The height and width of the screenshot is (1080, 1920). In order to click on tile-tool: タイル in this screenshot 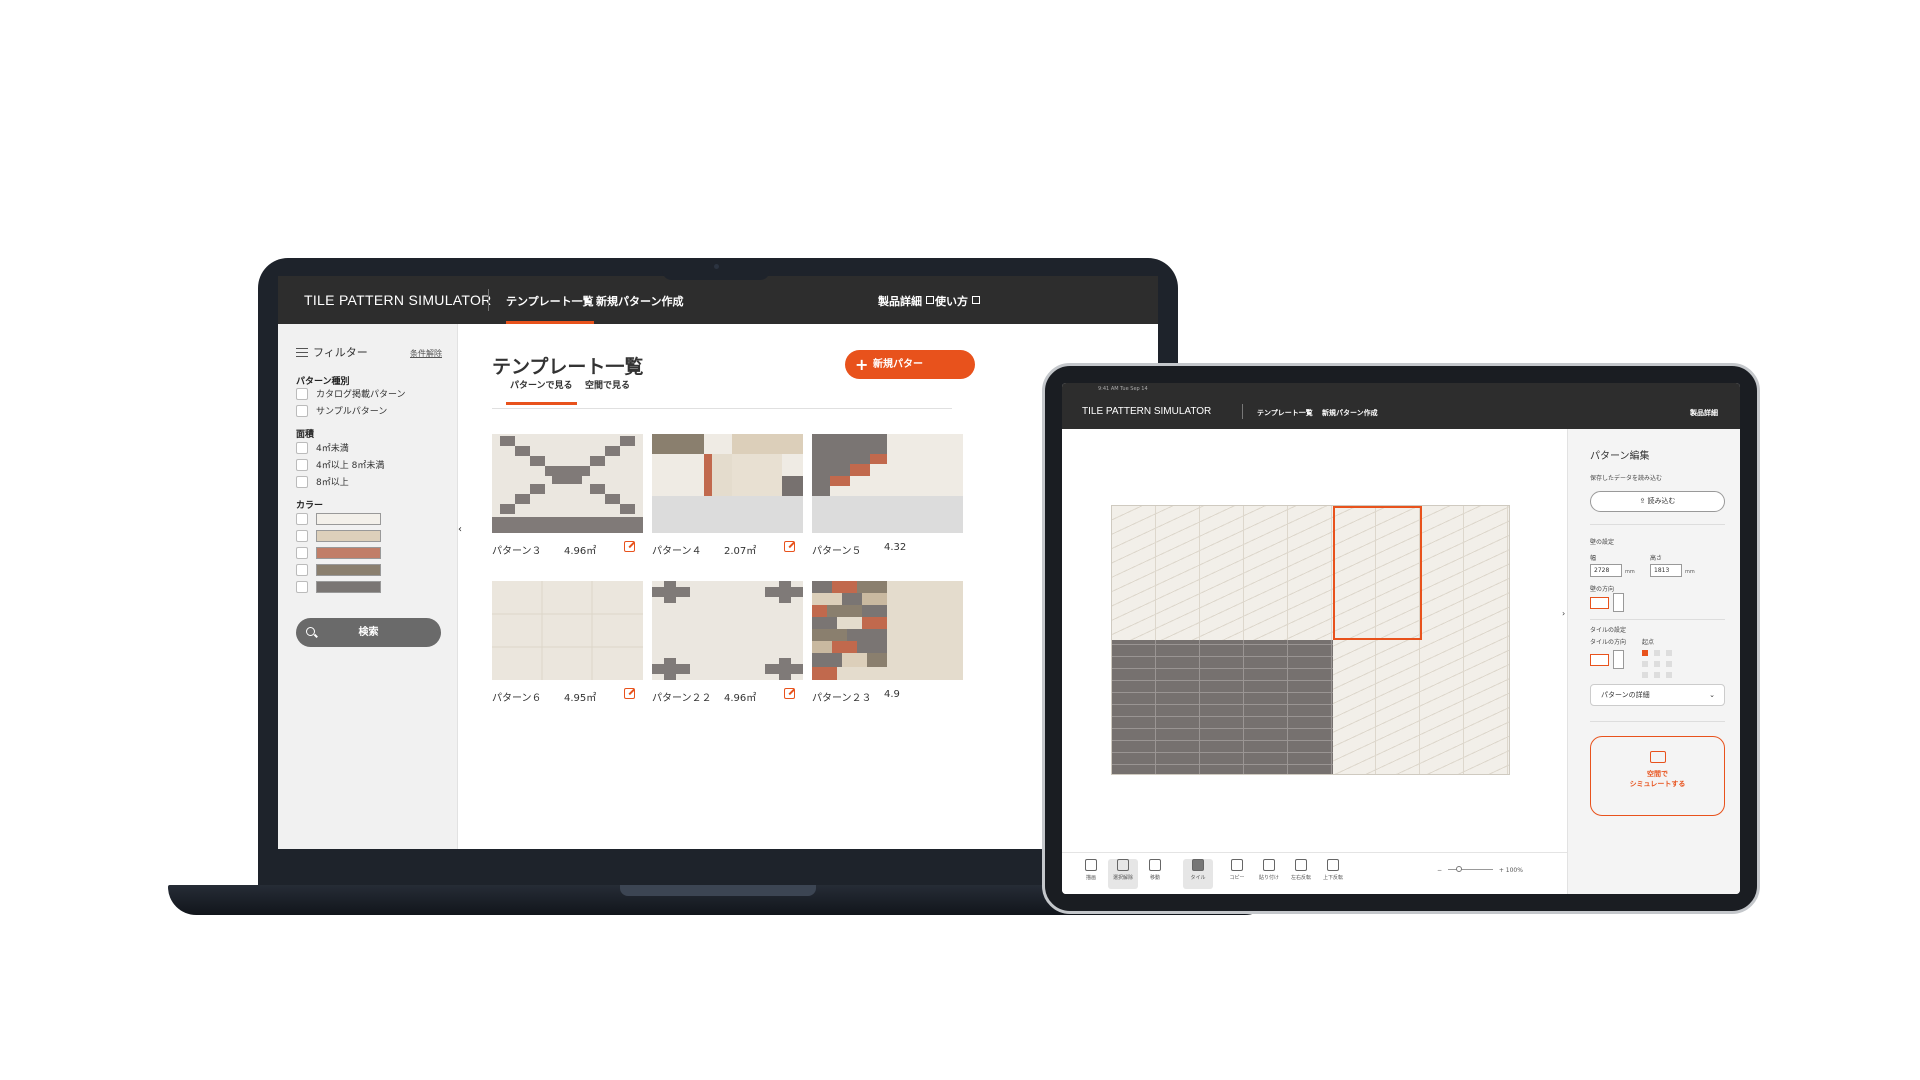, I will do `click(1198, 874)`.